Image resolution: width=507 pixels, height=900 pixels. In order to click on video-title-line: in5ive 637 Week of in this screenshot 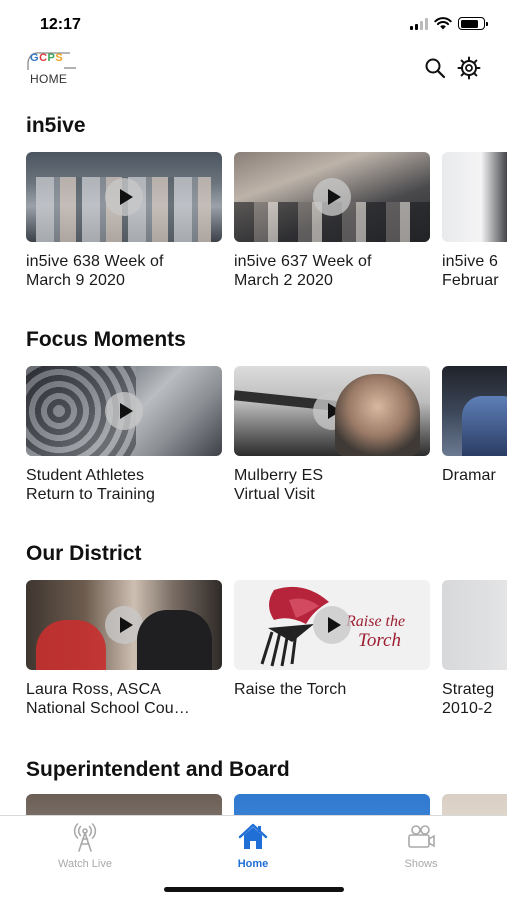, I will do `click(303, 261)`.